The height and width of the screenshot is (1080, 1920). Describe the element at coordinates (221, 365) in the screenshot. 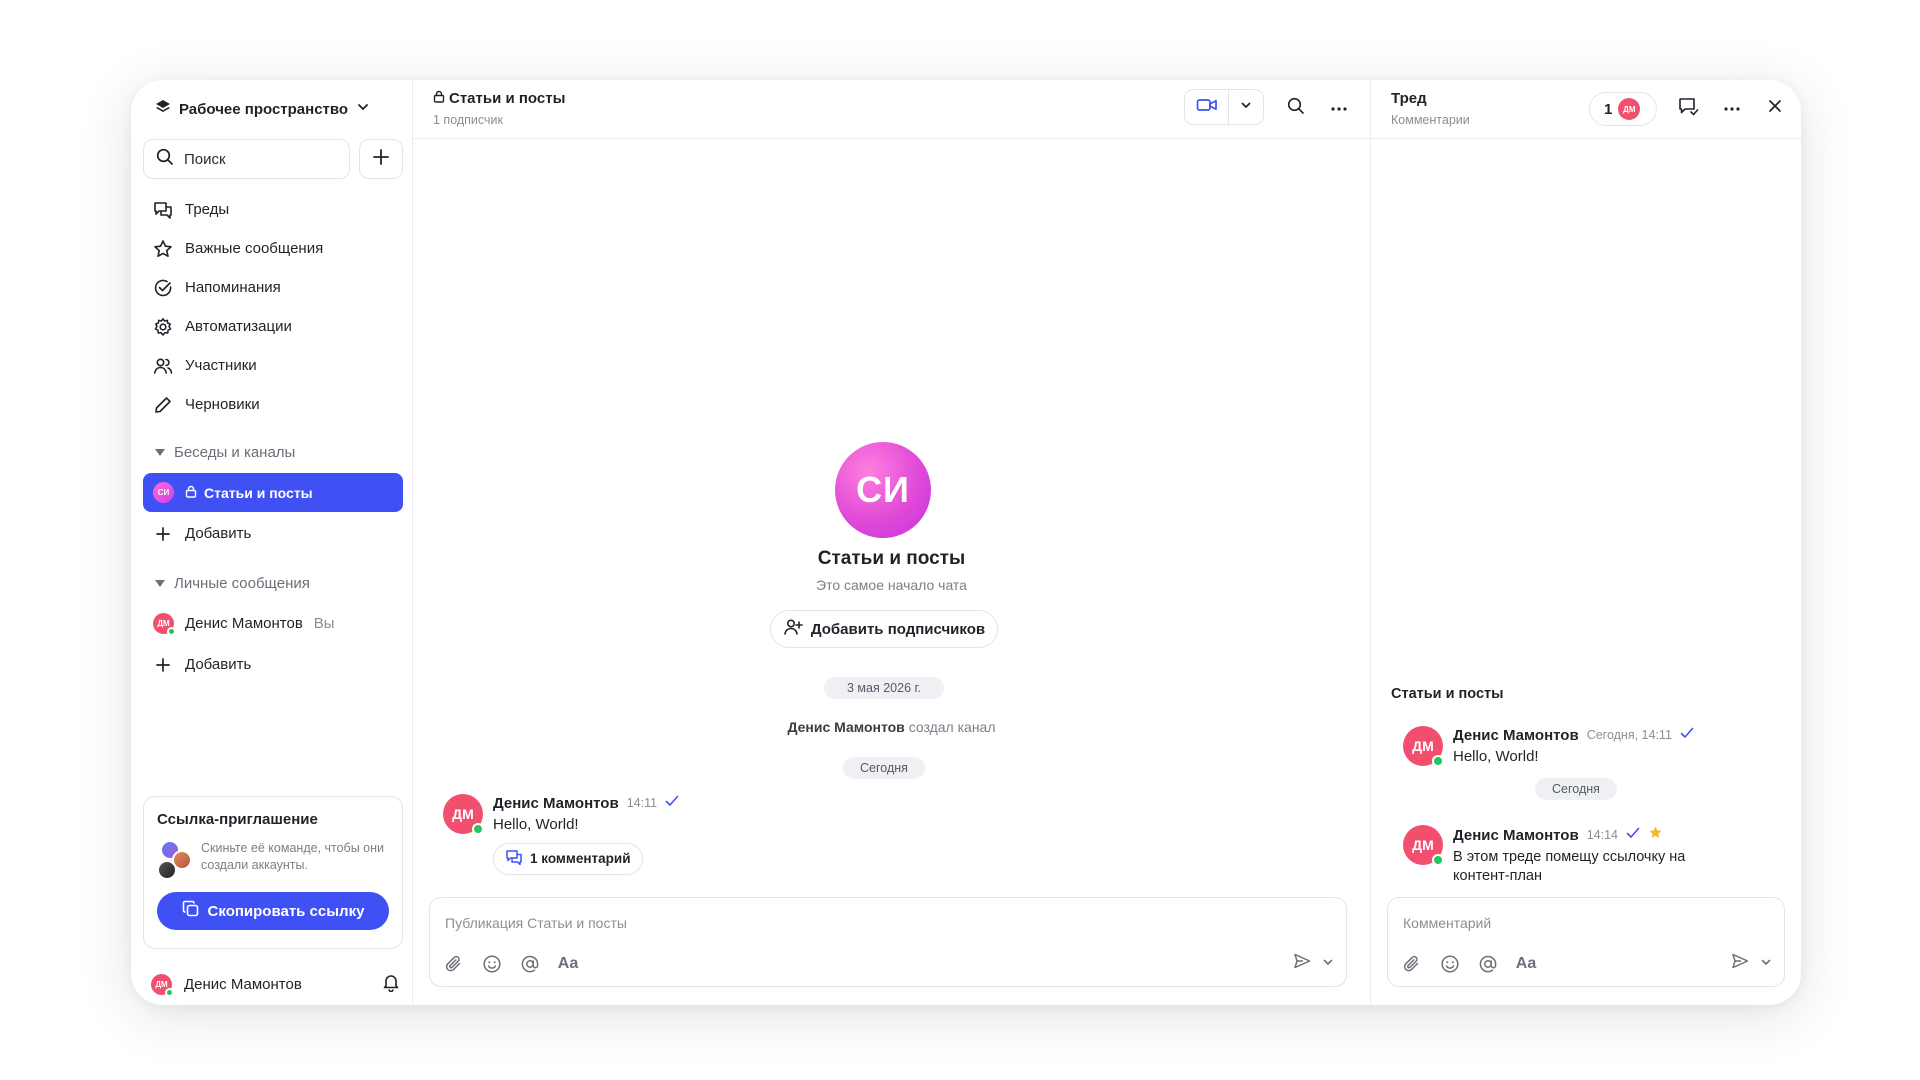

I see `sidebar-item-label: Участники` at that location.